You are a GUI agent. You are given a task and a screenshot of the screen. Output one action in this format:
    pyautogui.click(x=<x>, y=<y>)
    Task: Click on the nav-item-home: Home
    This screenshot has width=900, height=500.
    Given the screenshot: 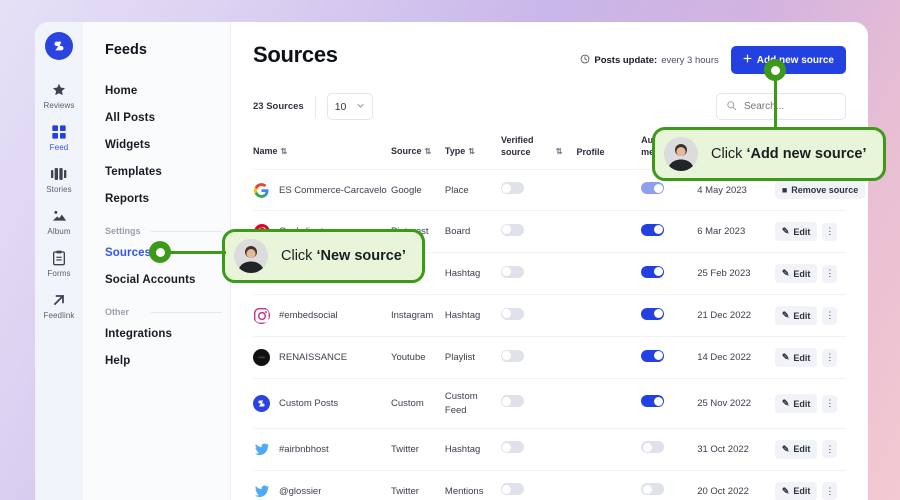 What is the action you would take?
    pyautogui.click(x=167, y=90)
    